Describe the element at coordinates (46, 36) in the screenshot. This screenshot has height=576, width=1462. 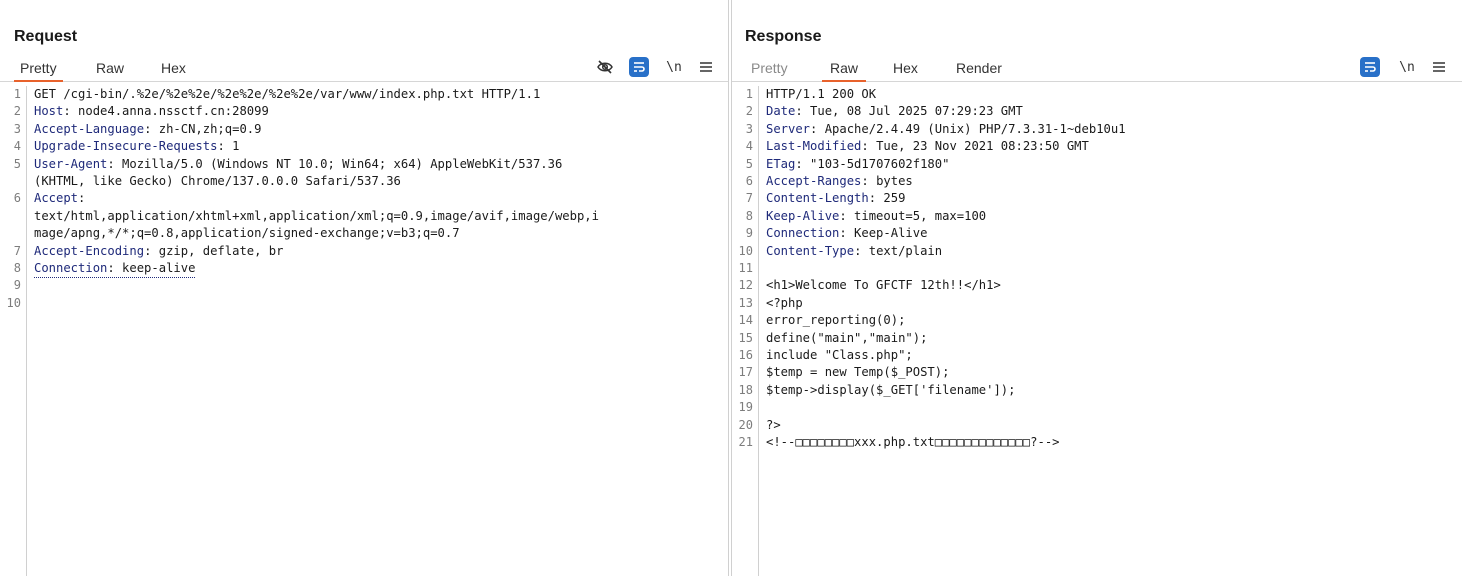
I see `request-title: Request` at that location.